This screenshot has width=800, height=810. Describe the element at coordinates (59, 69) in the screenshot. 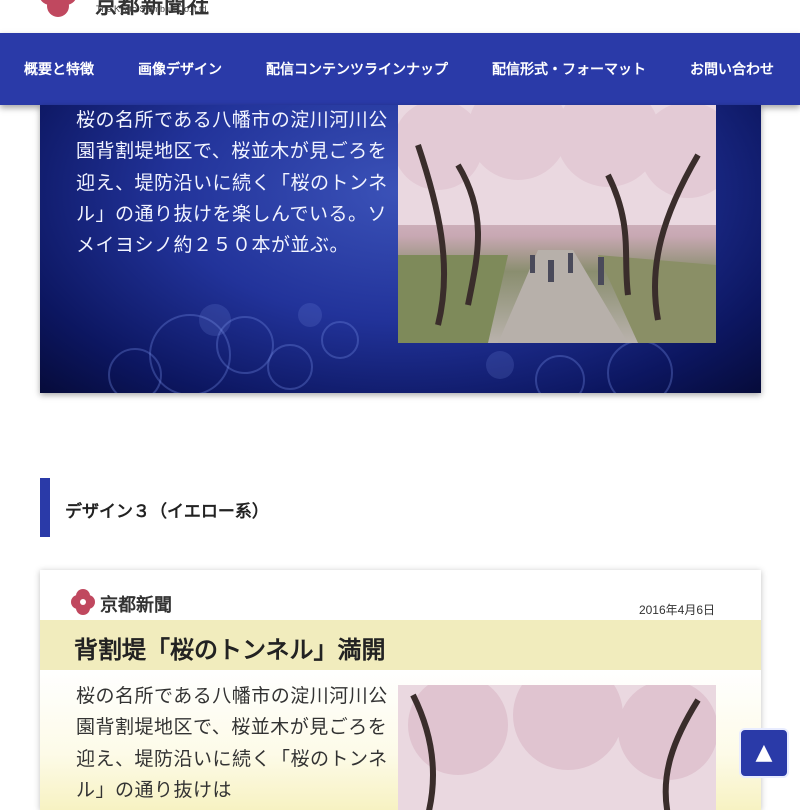

I see `nav-item-overview: 概要と特徴` at that location.